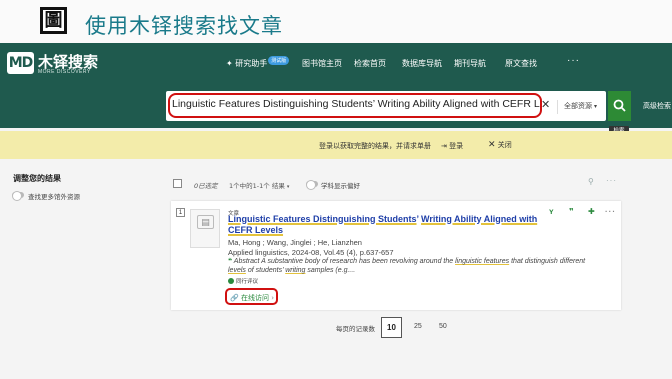  I want to click on peer-review-label: 同行评议, so click(247, 282).